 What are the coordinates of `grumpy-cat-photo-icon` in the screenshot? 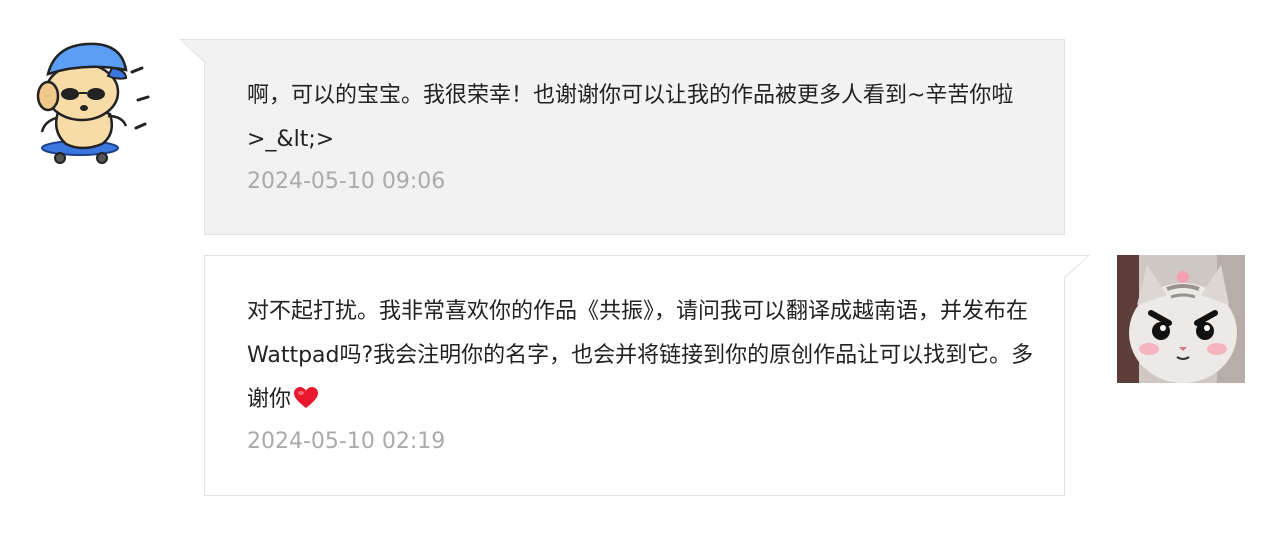 It's located at (1181, 319).